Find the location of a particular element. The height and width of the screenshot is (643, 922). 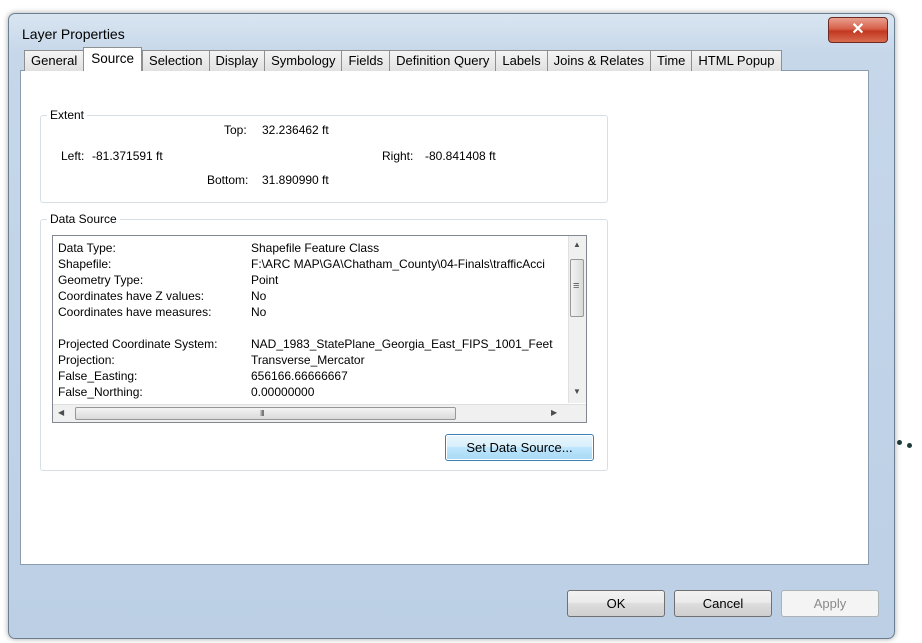

extent-group-label: Extent is located at coordinates (67, 115).